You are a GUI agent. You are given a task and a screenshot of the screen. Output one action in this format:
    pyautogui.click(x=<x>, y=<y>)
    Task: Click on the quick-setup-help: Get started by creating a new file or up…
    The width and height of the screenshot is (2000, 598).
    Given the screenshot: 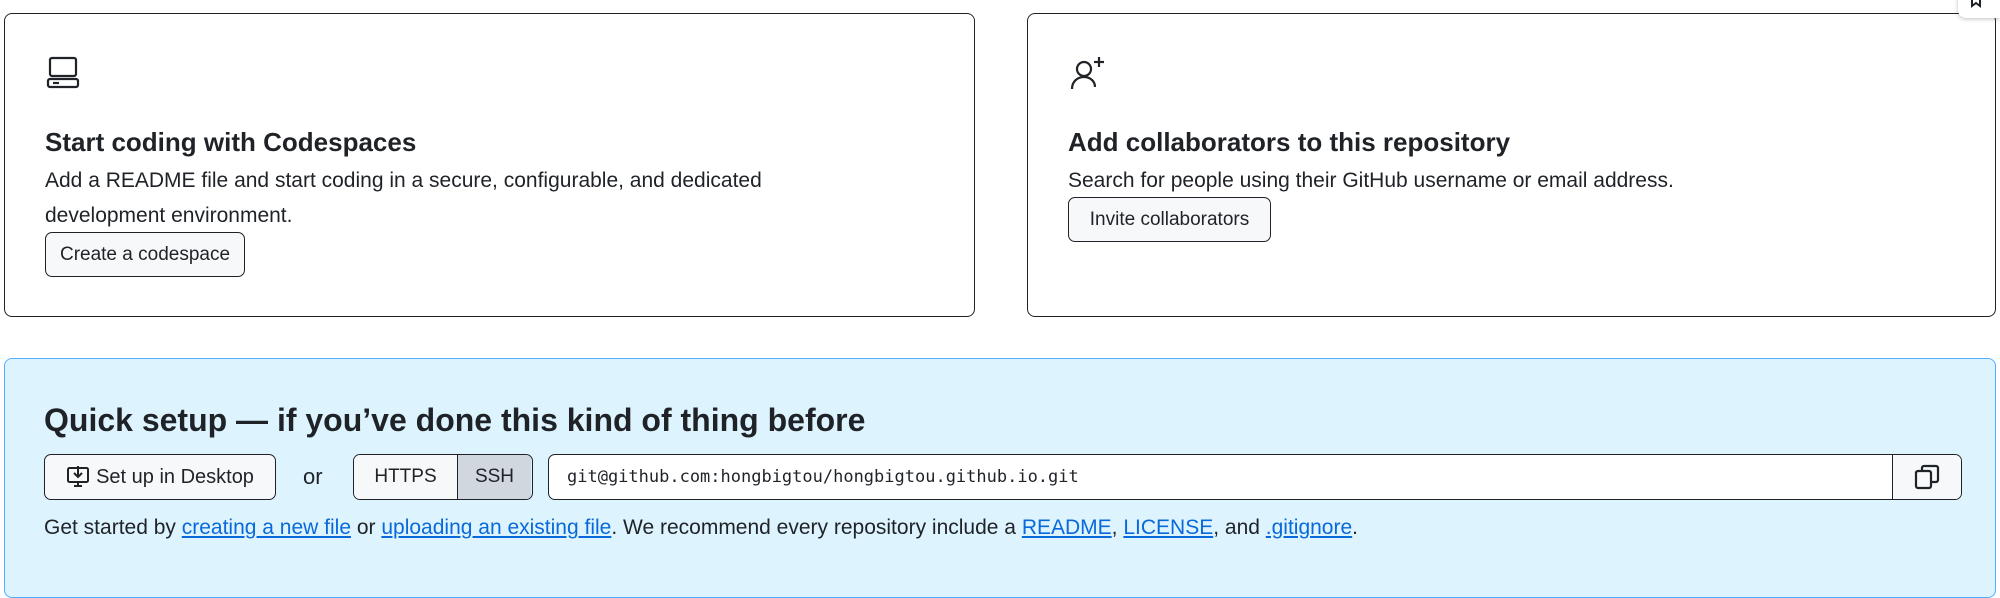 What is the action you would take?
    pyautogui.click(x=701, y=528)
    